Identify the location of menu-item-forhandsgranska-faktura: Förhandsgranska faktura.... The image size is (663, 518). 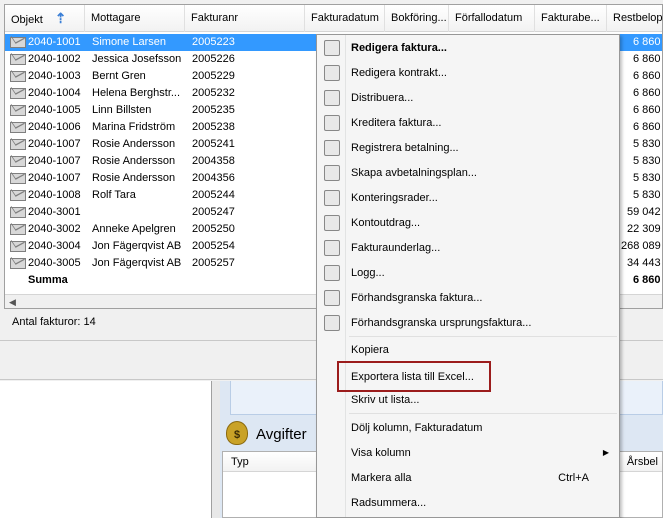
(468, 298).